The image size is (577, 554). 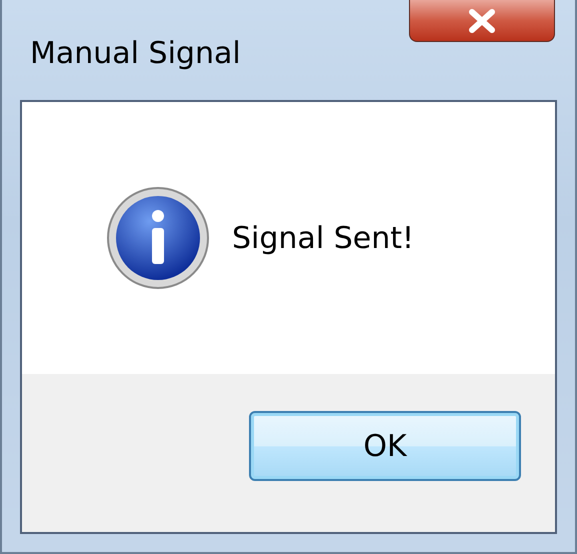 I want to click on close-button, so click(x=482, y=21).